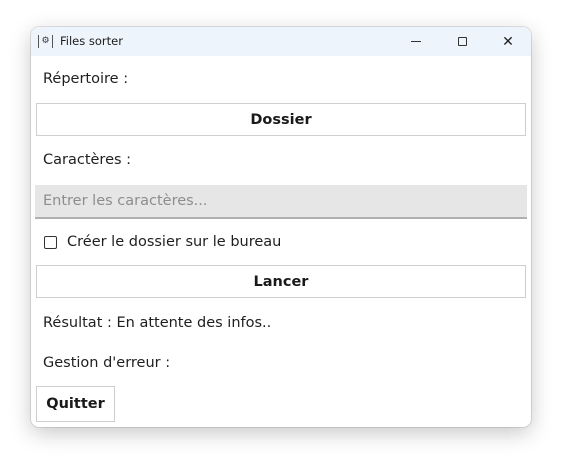 The height and width of the screenshot is (458, 569). I want to click on error-text: Gestion d'erreur :, so click(107, 363).